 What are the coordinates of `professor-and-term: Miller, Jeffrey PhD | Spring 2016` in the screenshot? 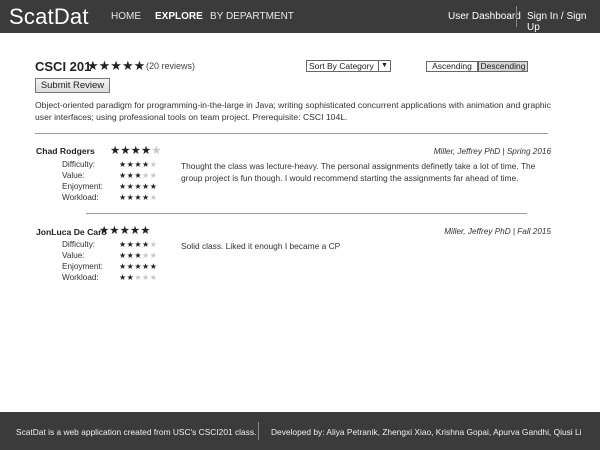 It's located at (492, 151).